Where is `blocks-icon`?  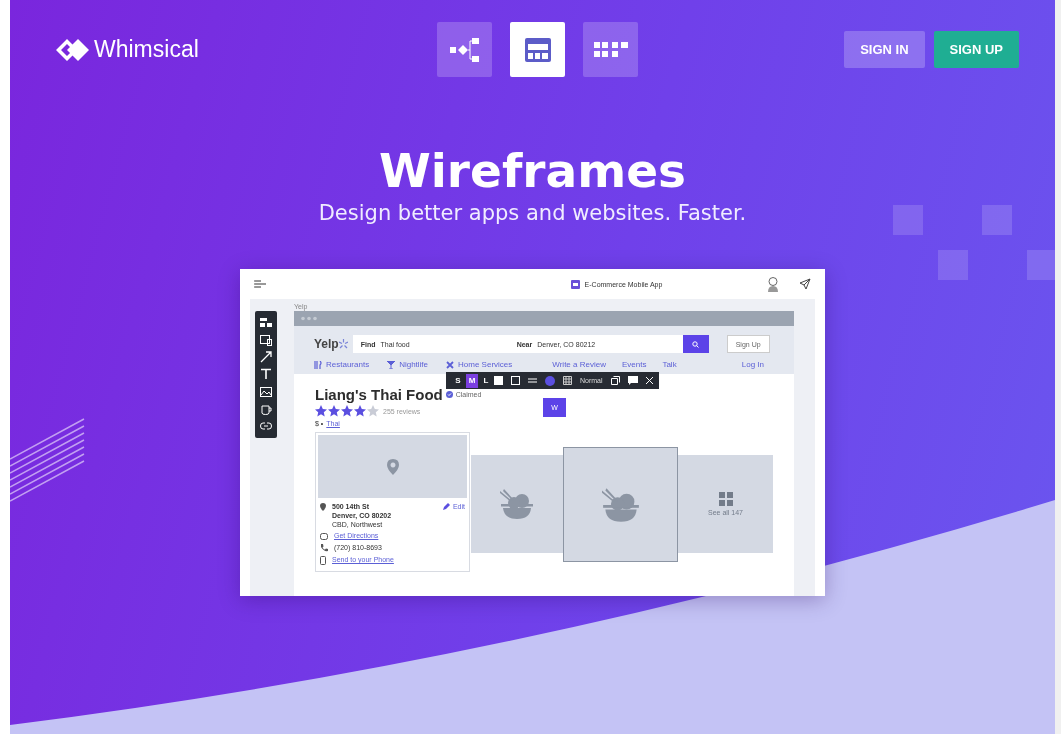
blocks-icon is located at coordinates (610, 49).